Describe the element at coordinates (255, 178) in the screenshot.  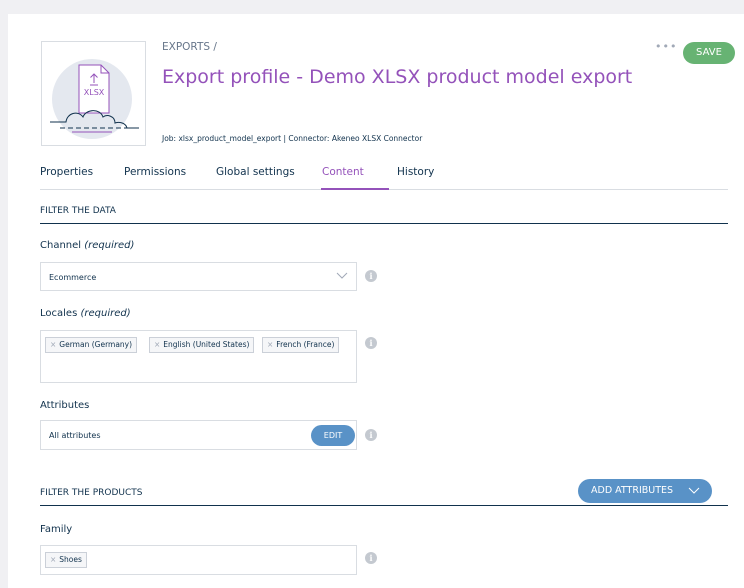
I see `tab-global-settings: Global settings` at that location.